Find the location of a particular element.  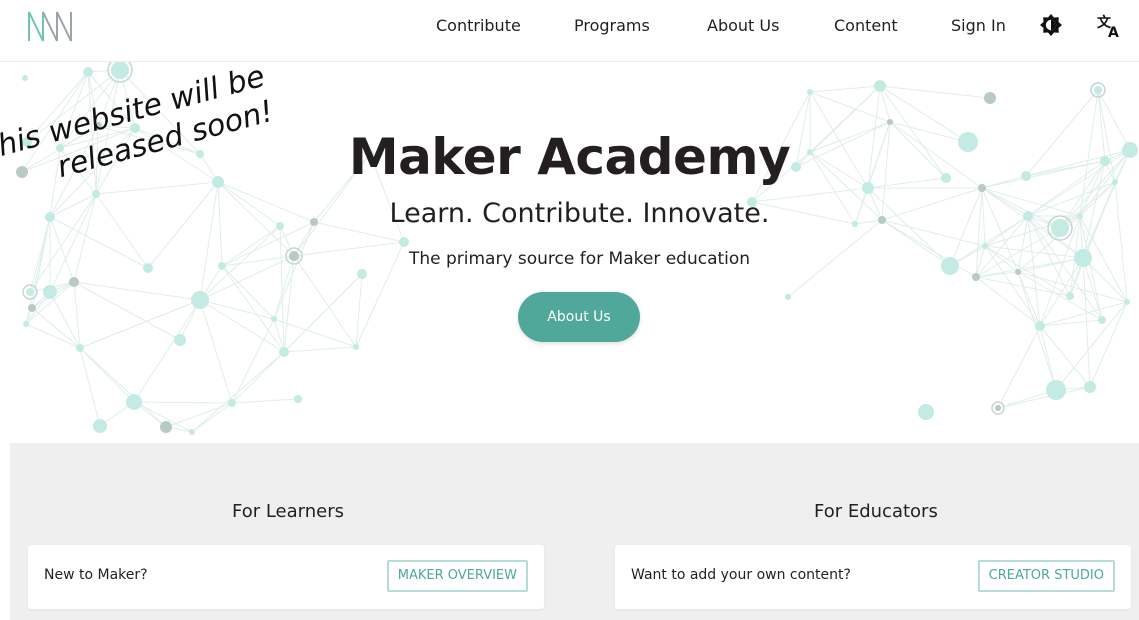

hero-subtitle: Learn. Contribute. Innovate. is located at coordinates (579, 213).